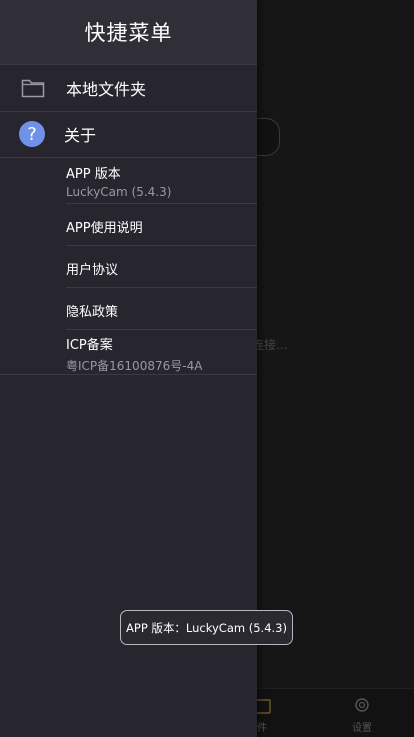 The width and height of the screenshot is (414, 737). I want to click on menu-item-about: ? 关于, so click(128, 134).